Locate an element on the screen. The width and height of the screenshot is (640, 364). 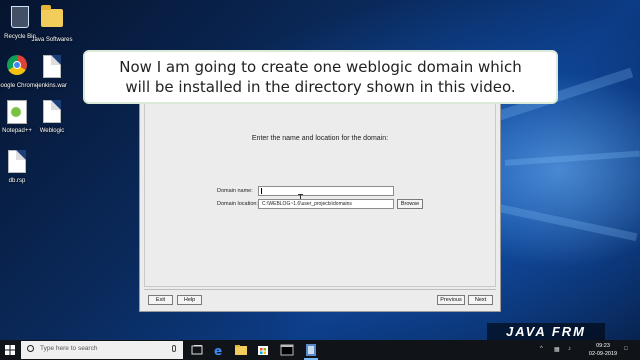
search-icon is located at coordinates (30, 348).